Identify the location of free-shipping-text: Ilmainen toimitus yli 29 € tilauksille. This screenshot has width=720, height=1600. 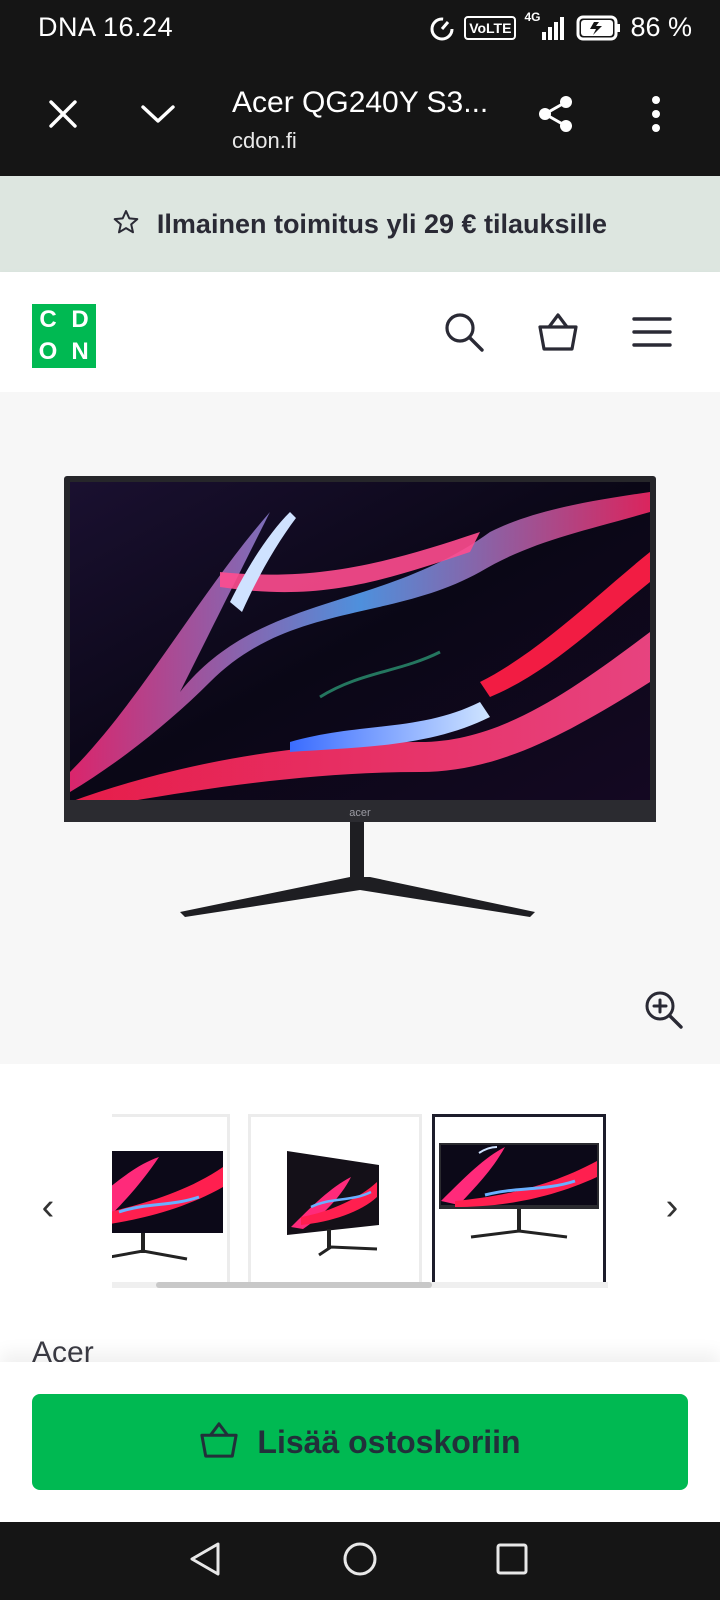
(382, 223).